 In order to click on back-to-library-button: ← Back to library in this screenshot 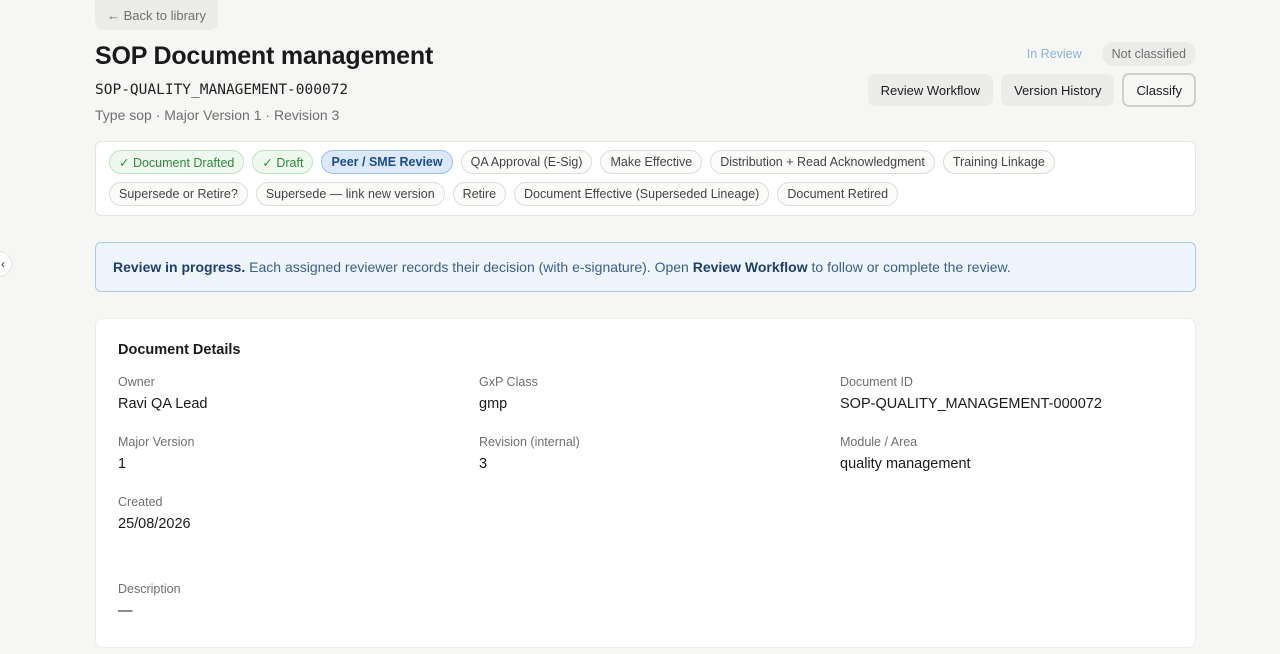, I will do `click(156, 15)`.